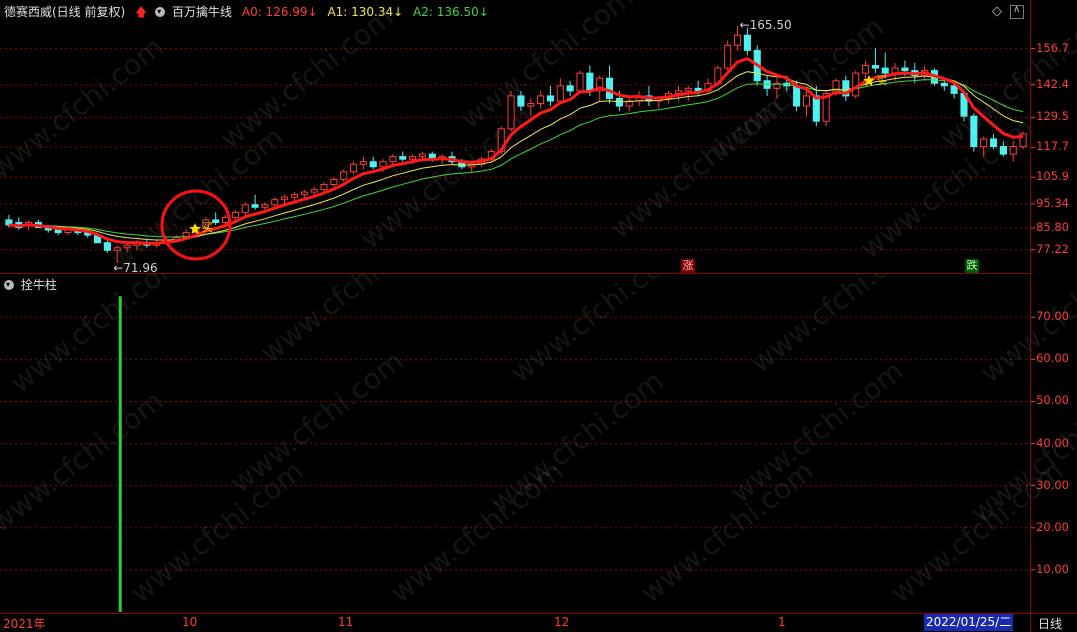  What do you see at coordinates (1052, 400) in the screenshot?
I see `sub-ytick-label: 50.00` at bounding box center [1052, 400].